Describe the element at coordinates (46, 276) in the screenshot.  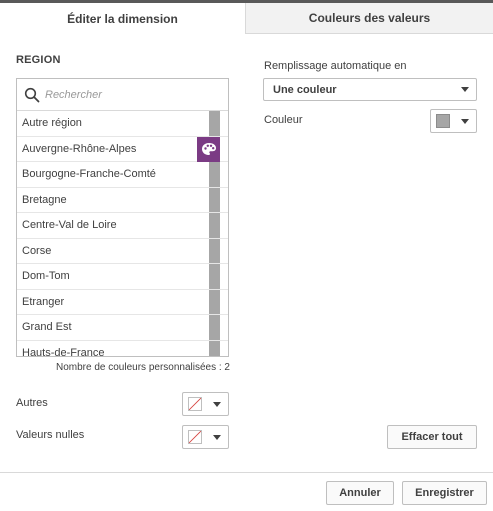
I see `list-item-label: Dom-Tom` at that location.